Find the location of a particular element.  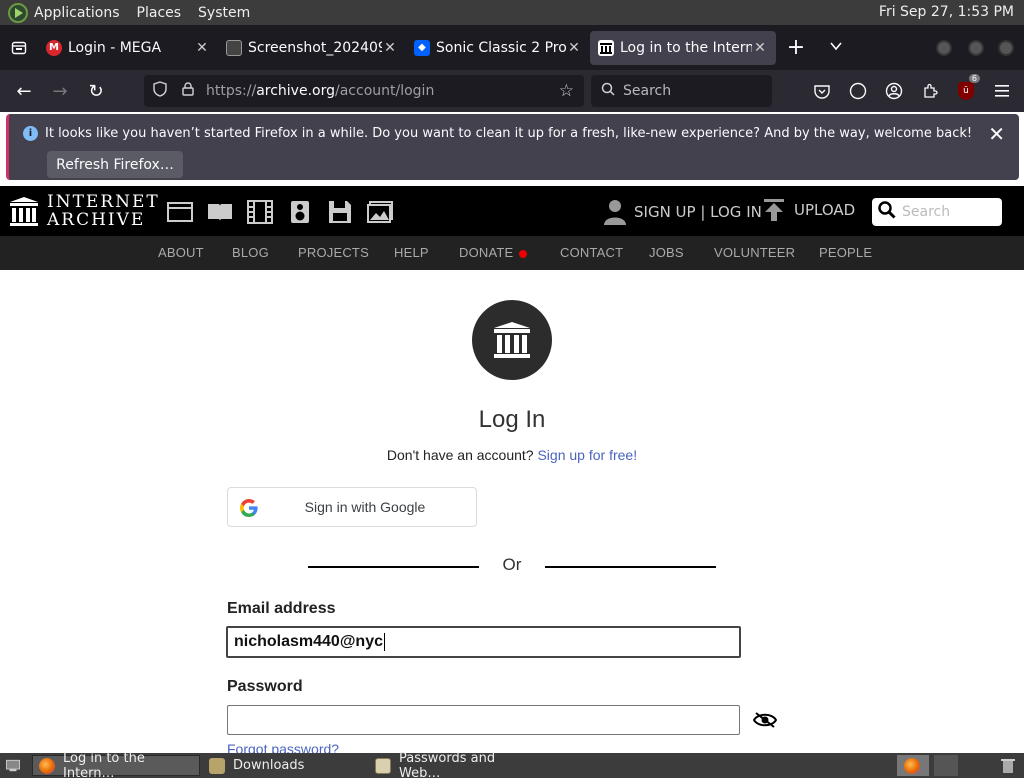

ublock-origin-button: ū 6 is located at coordinates (966, 89).